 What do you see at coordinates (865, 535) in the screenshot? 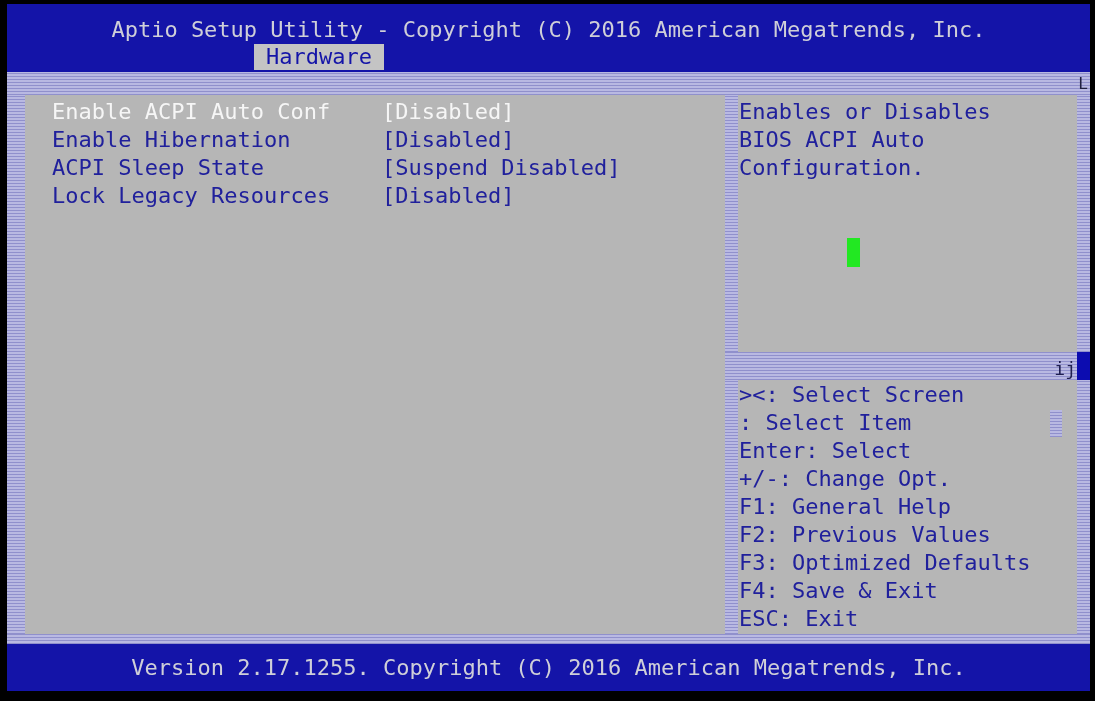
I see `key-help-line: F2: Previous Values` at bounding box center [865, 535].